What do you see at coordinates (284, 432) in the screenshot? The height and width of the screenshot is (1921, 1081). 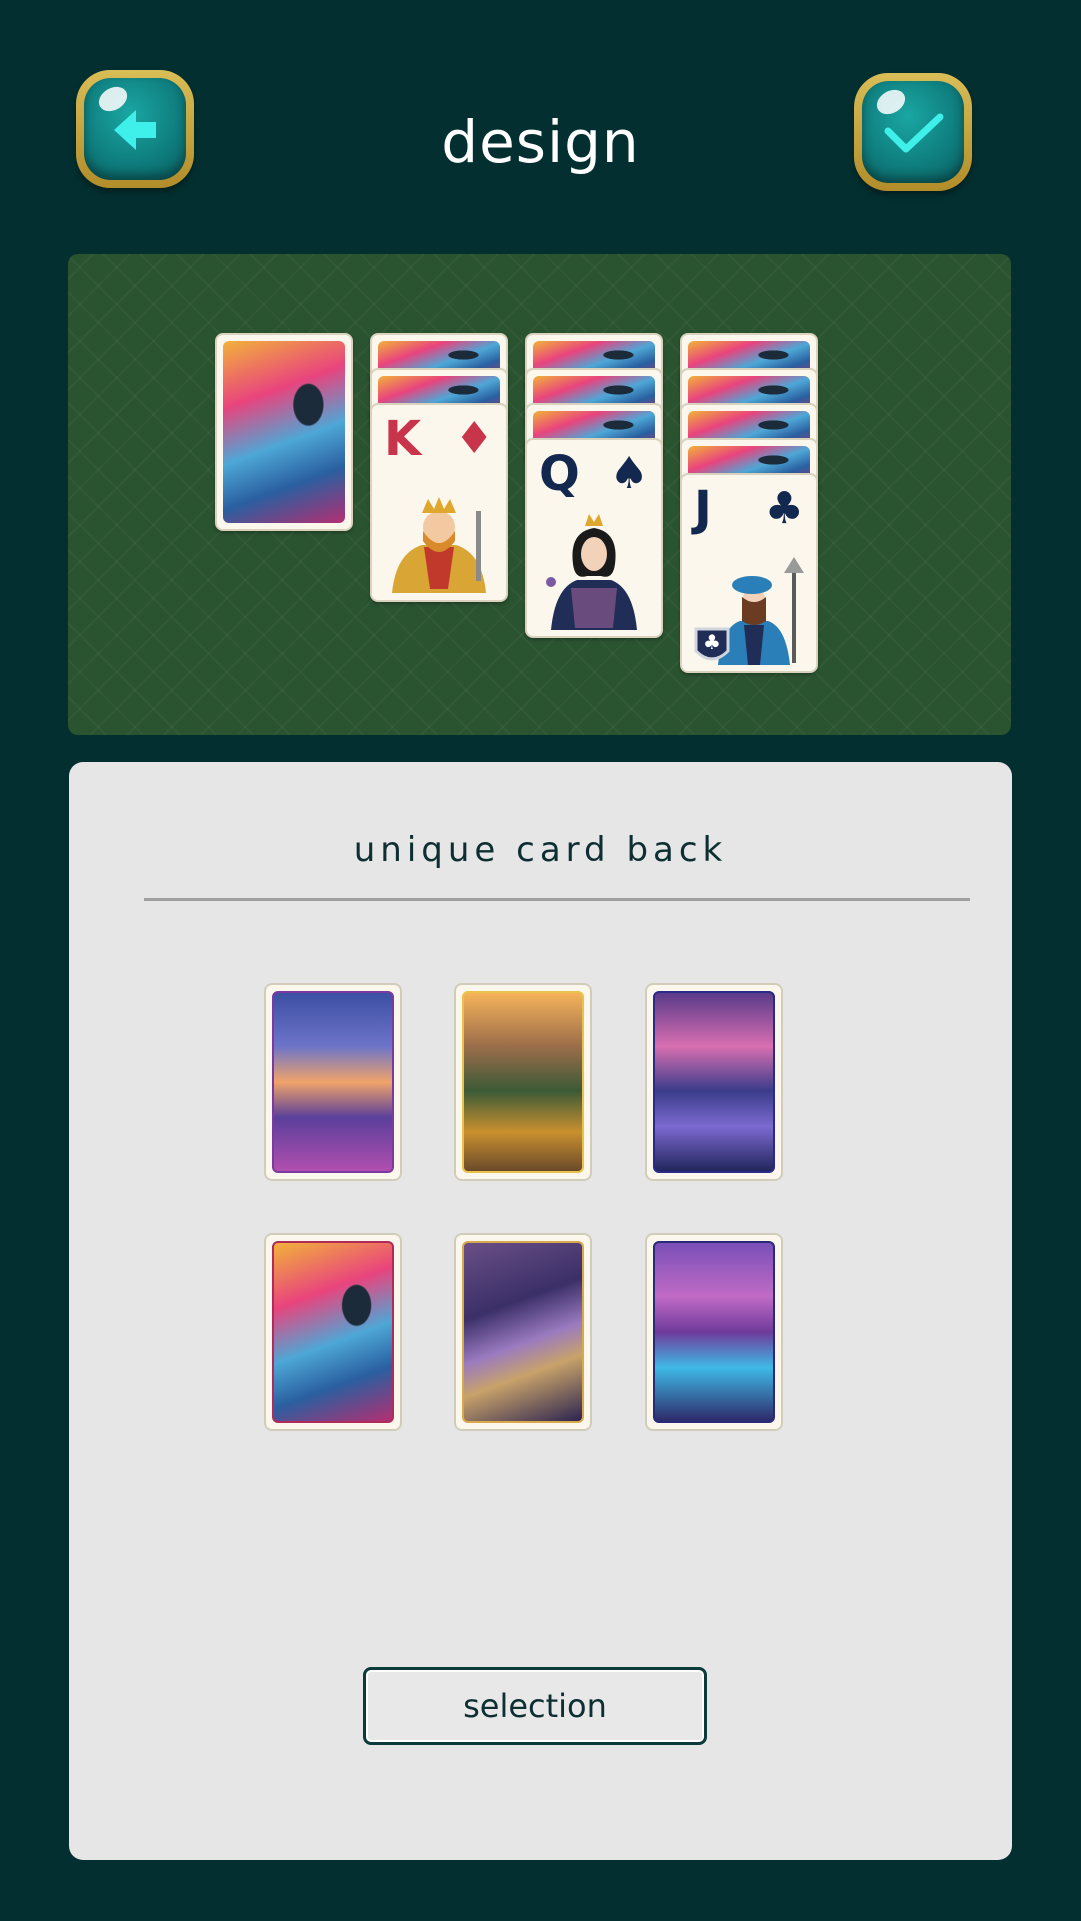 I see `face-down-card` at bounding box center [284, 432].